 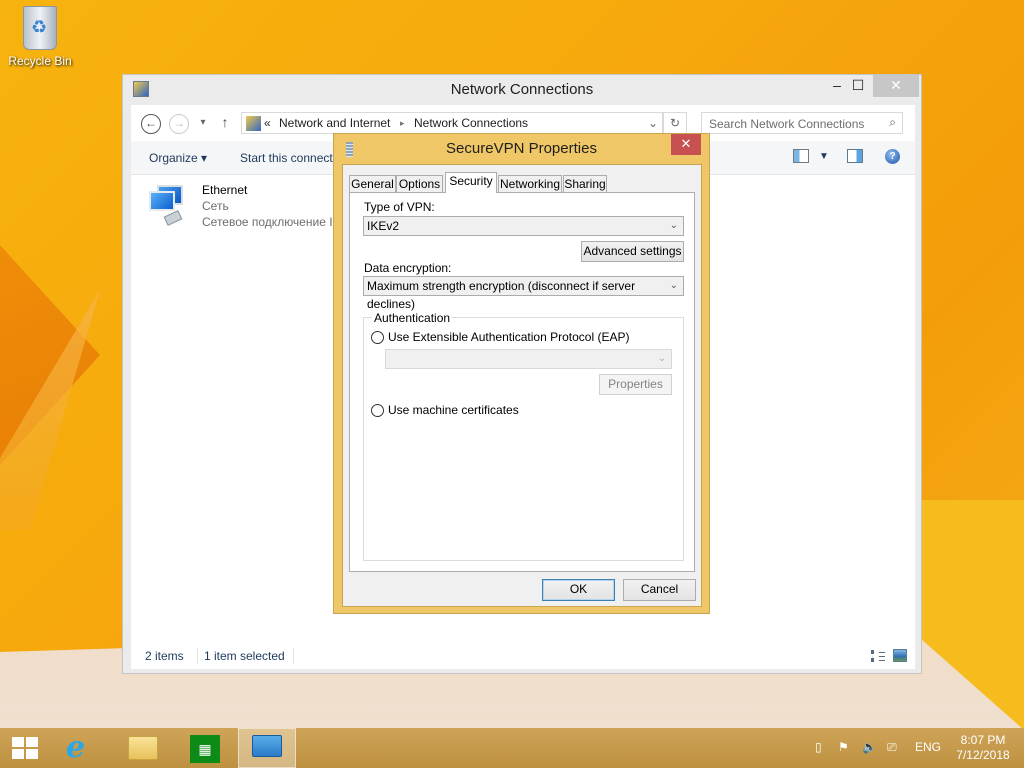 What do you see at coordinates (167, 206) in the screenshot?
I see `ethernet-adapter-icon` at bounding box center [167, 206].